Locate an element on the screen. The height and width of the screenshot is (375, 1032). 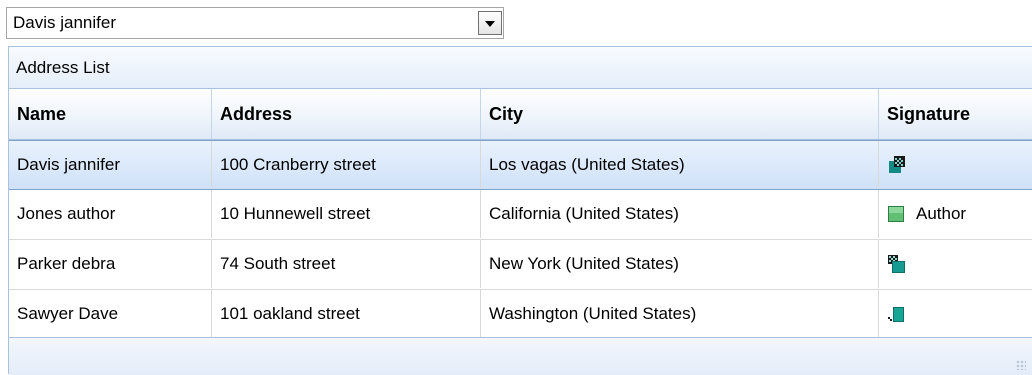
signature-label: Author is located at coordinates (941, 213).